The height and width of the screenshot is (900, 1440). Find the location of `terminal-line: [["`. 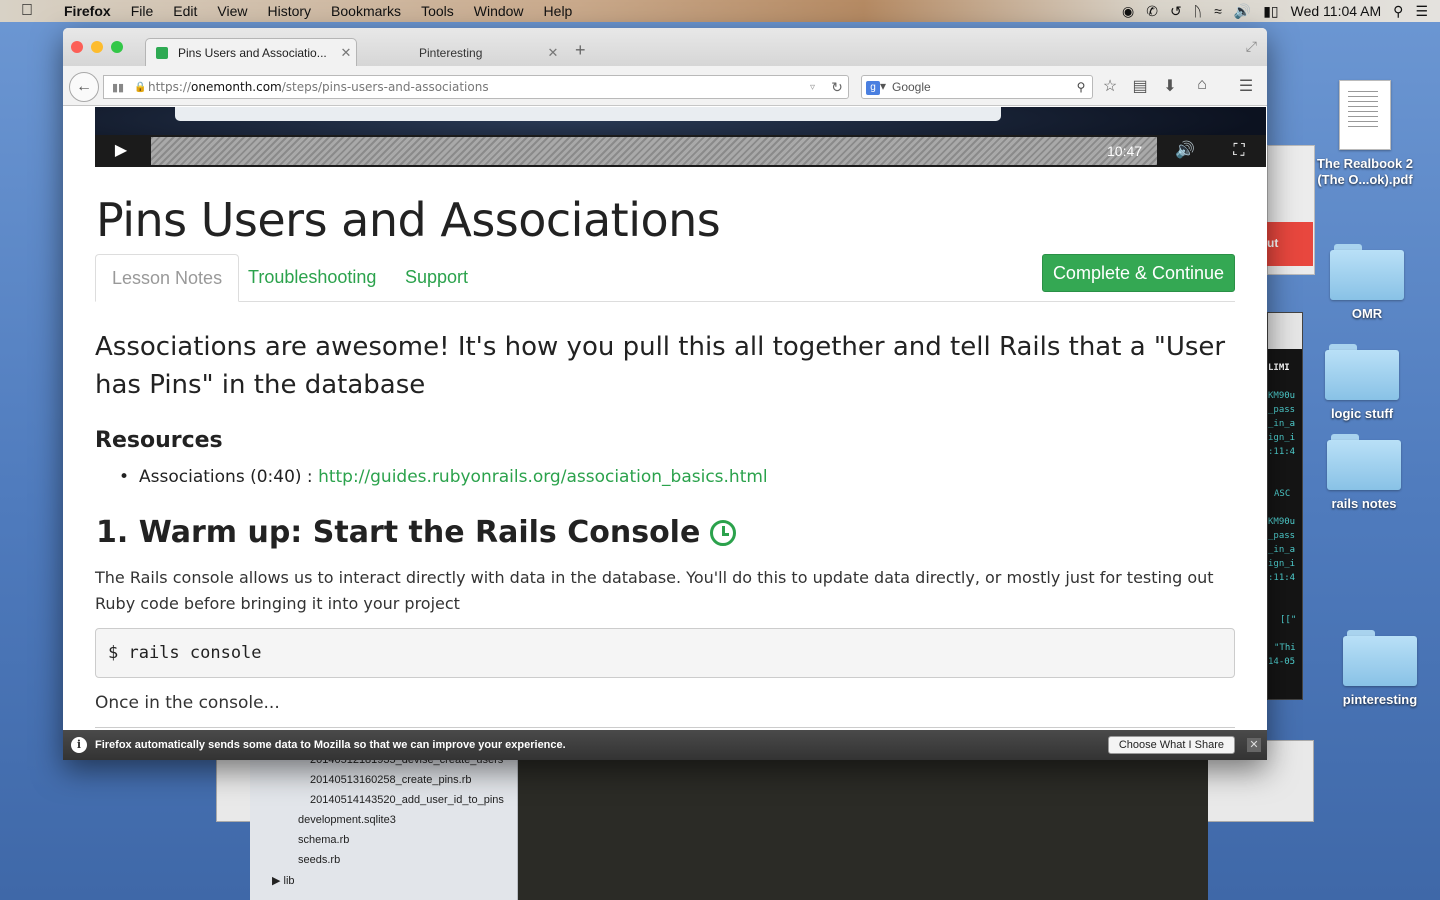

terminal-line: [[" is located at coordinates (1288, 620).